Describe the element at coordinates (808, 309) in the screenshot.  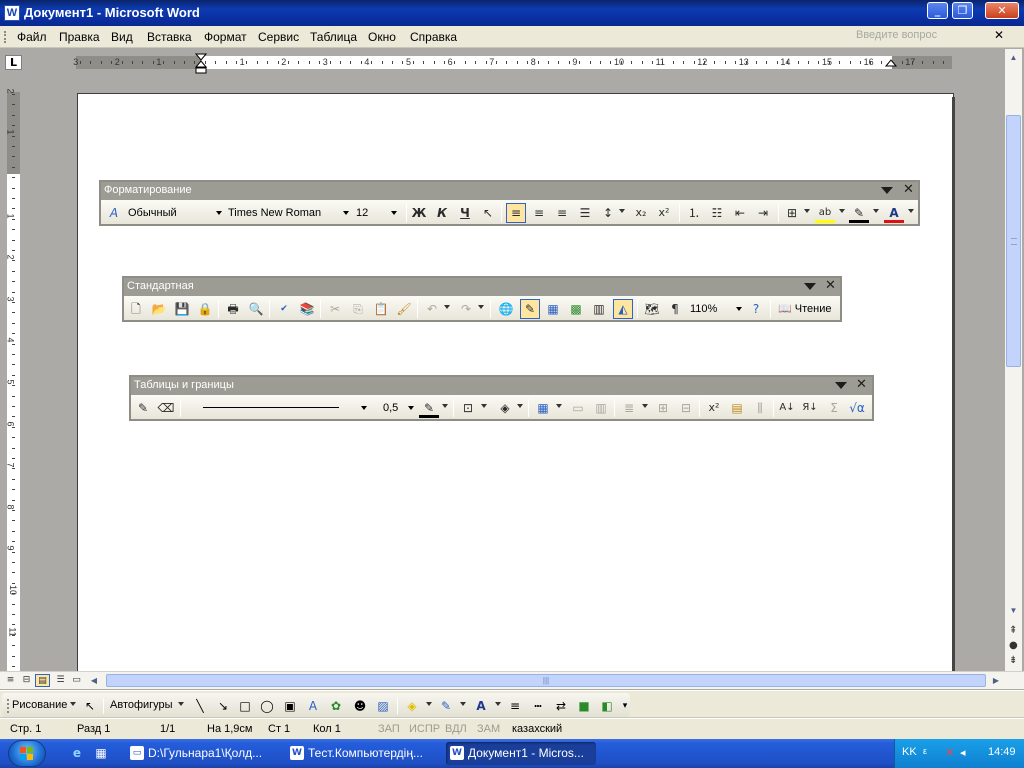
I see `reading-mode-button: 📖 Чтение` at that location.